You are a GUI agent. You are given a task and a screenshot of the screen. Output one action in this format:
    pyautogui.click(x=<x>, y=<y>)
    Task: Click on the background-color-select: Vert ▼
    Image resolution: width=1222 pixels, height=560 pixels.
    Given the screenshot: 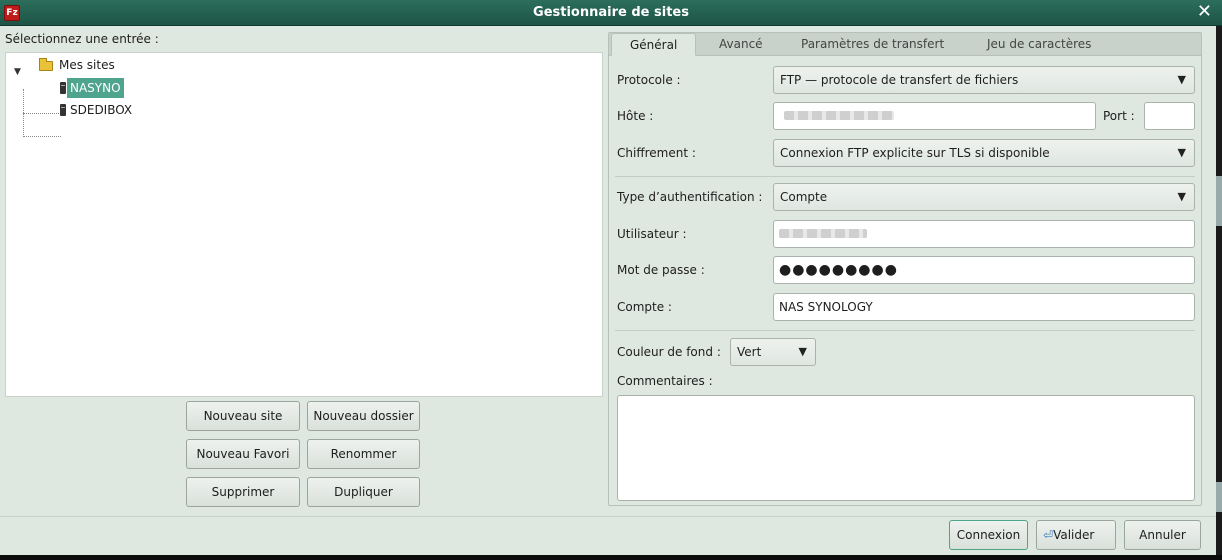 What is the action you would take?
    pyautogui.click(x=773, y=352)
    